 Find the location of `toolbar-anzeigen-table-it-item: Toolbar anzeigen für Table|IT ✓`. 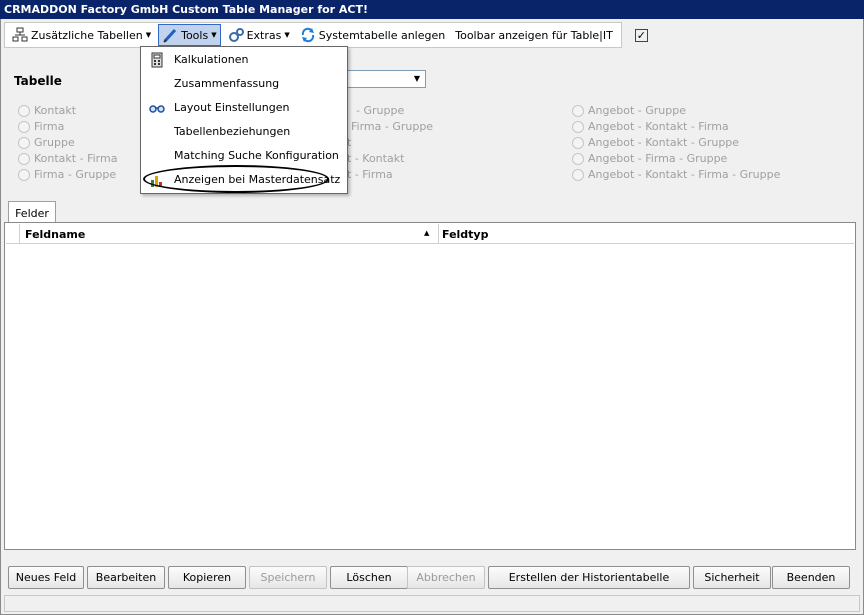

toolbar-anzeigen-table-it-item: Toolbar anzeigen für Table|IT ✓ is located at coordinates (551, 35).